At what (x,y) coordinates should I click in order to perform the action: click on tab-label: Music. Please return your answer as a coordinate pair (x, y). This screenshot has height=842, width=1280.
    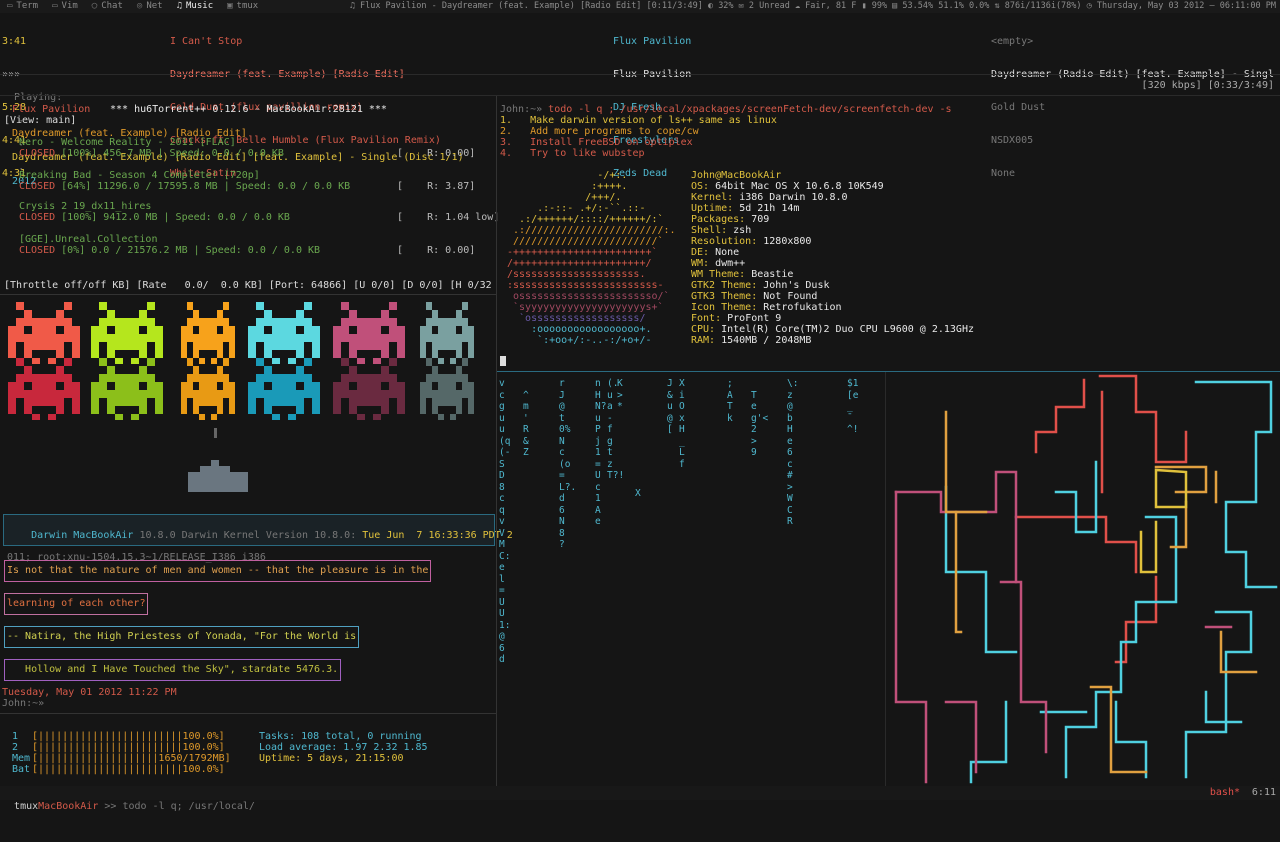
    Looking at the image, I should click on (200, 6).